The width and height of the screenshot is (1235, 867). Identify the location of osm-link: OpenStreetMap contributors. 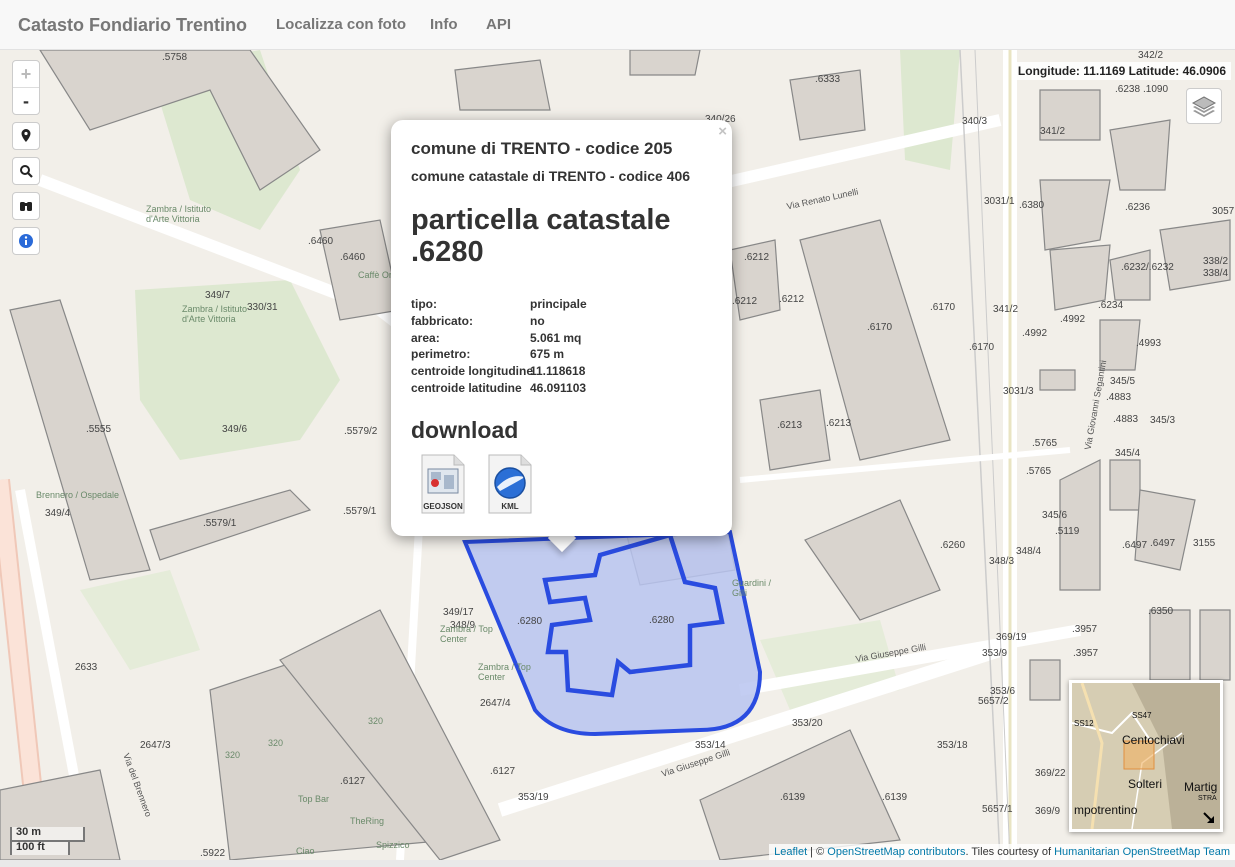
(896, 852).